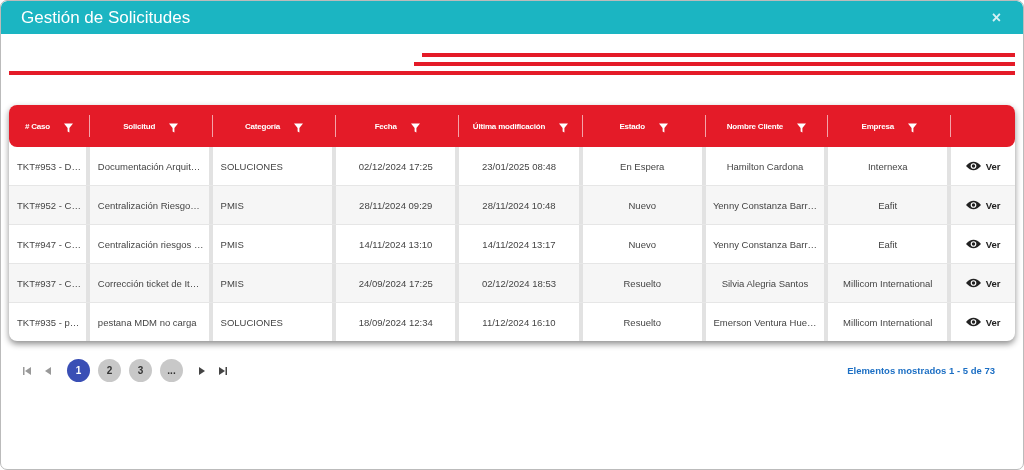 The image size is (1024, 470). Describe the element at coordinates (140, 370) in the screenshot. I see `page-button: 3` at that location.